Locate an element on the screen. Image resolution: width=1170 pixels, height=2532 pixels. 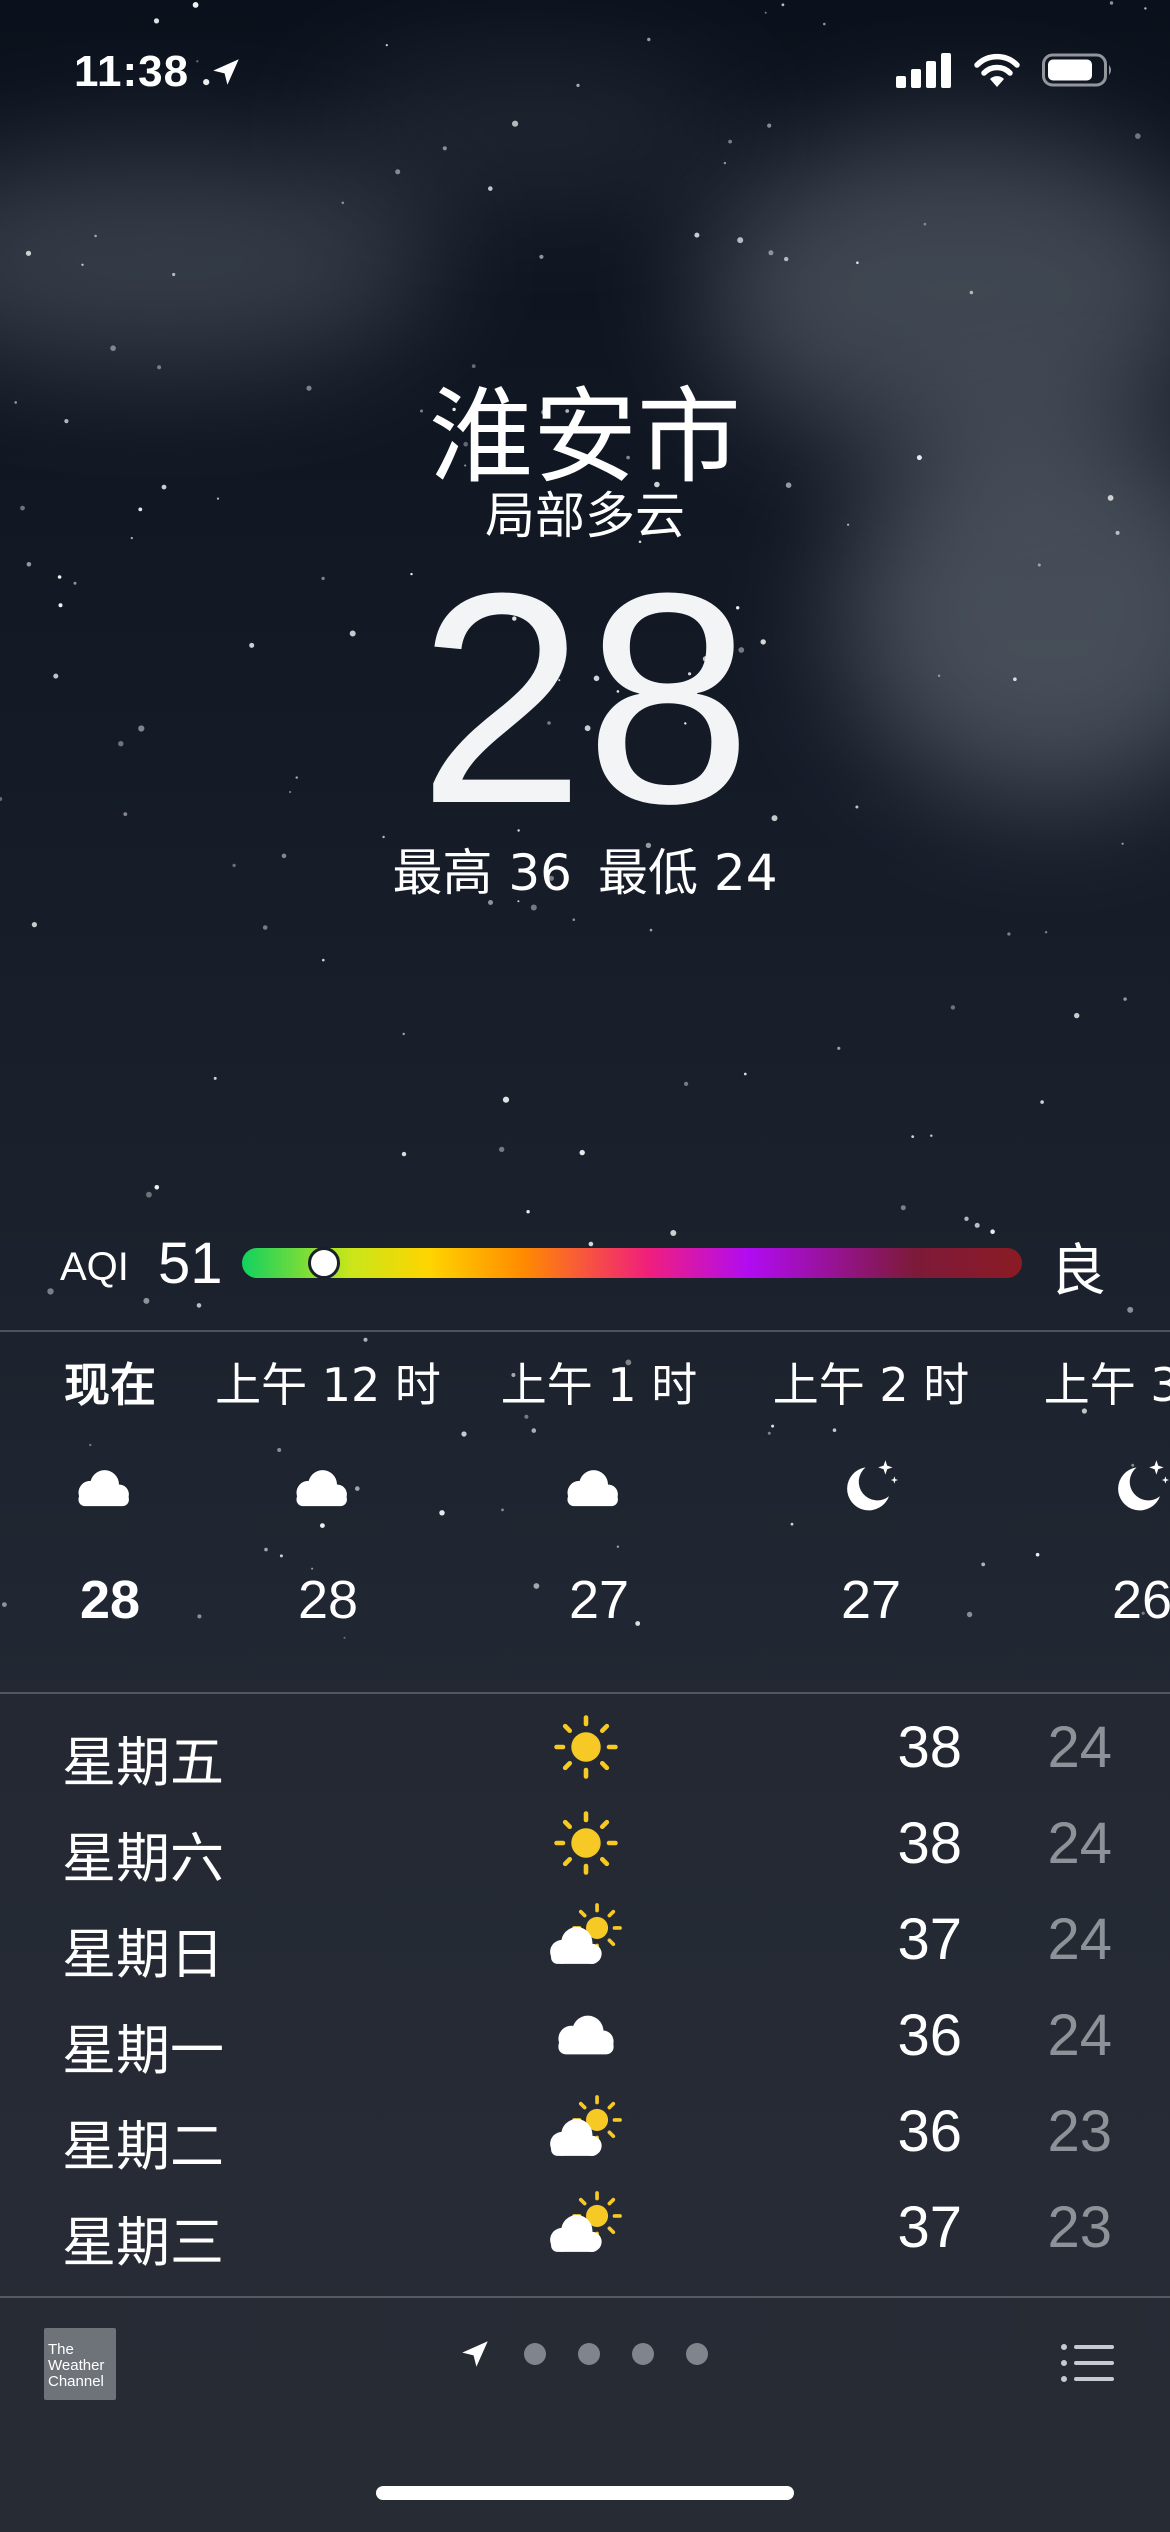
hour-temperature: 28 is located at coordinates (328, 1600).